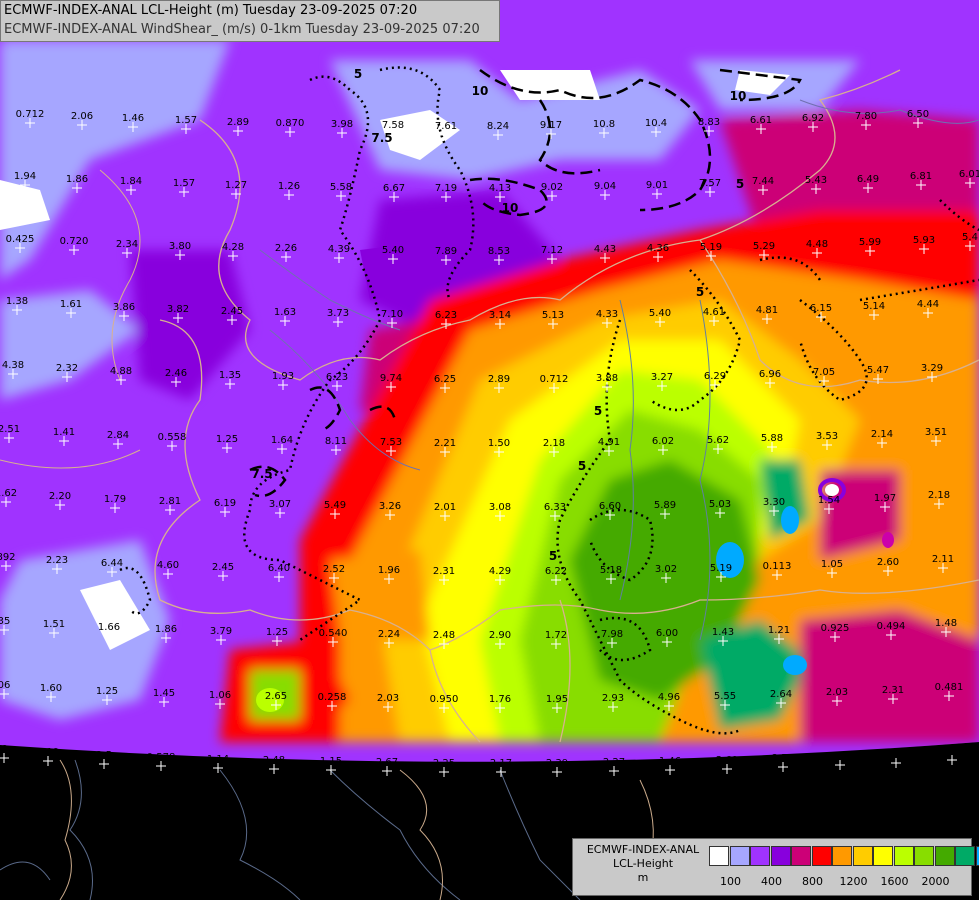 This screenshot has width=979, height=900. I want to click on point-value: 8.24, so click(498, 126).